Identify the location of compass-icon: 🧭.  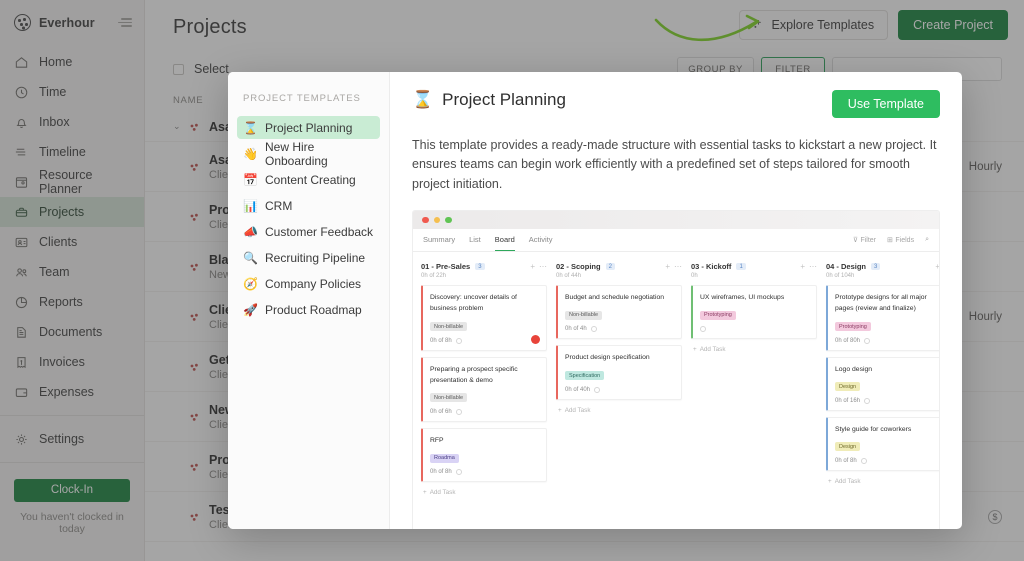
(250, 283).